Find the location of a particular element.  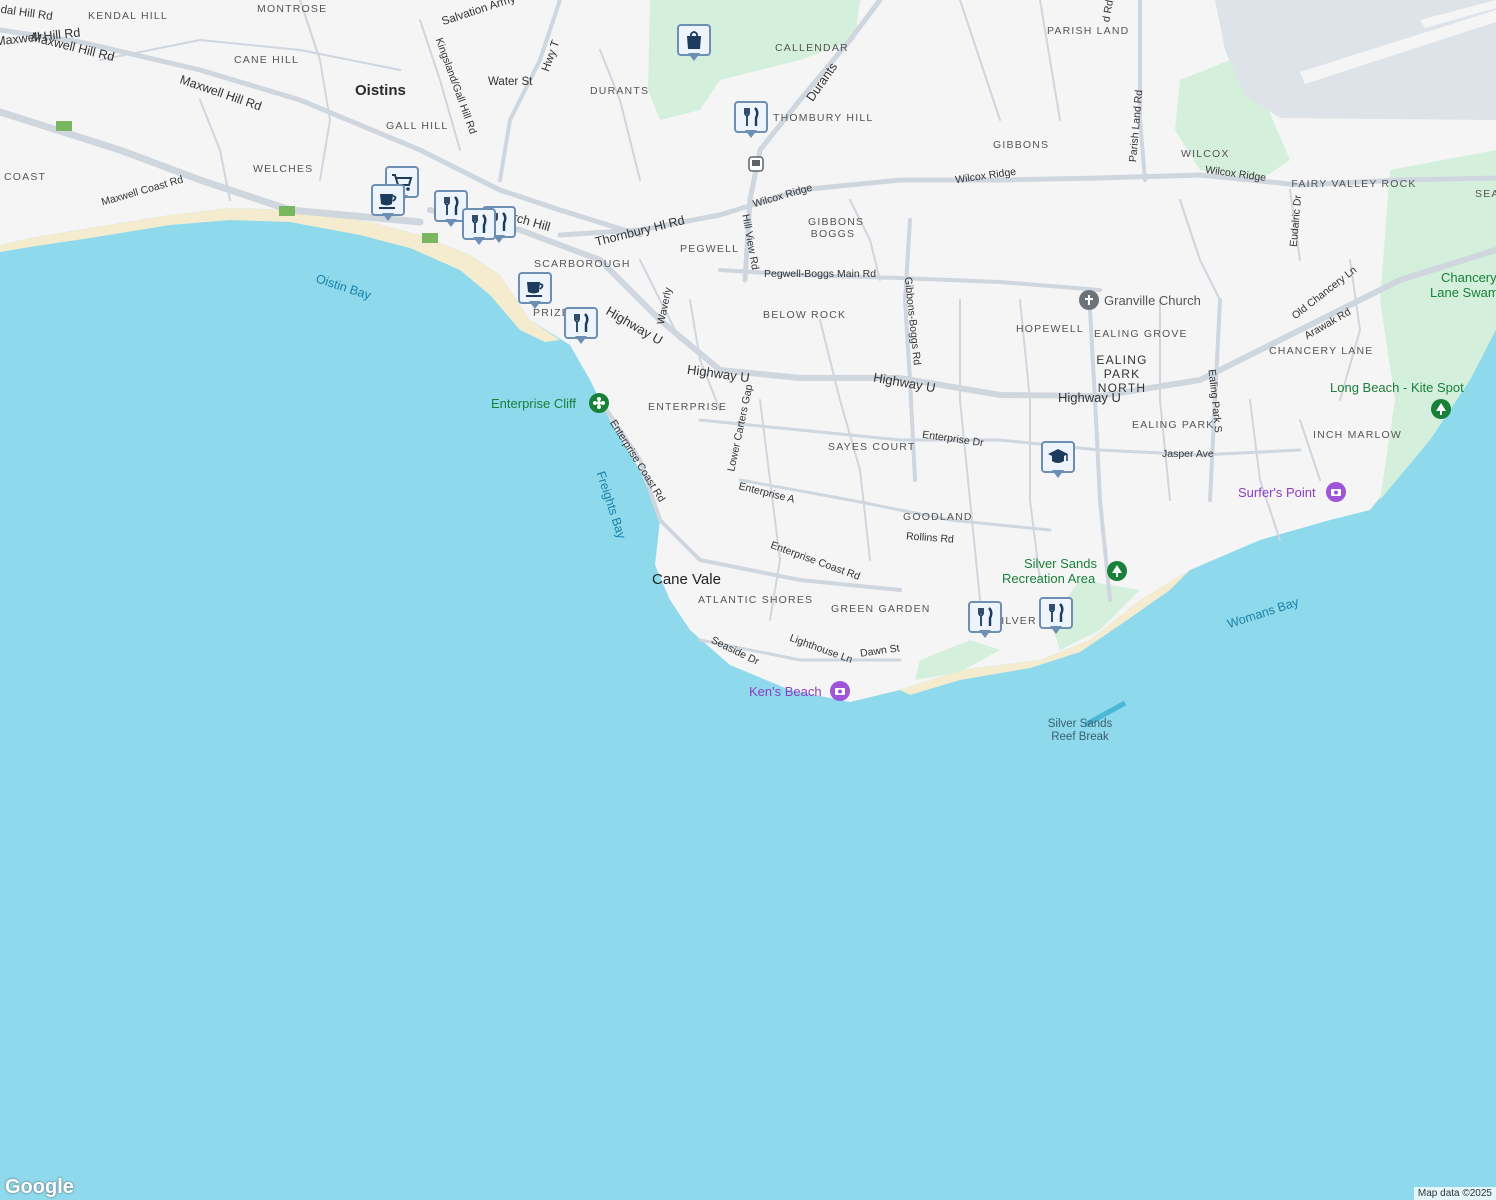

area-label-hopewell: HOPEWELL is located at coordinates (1050, 329).